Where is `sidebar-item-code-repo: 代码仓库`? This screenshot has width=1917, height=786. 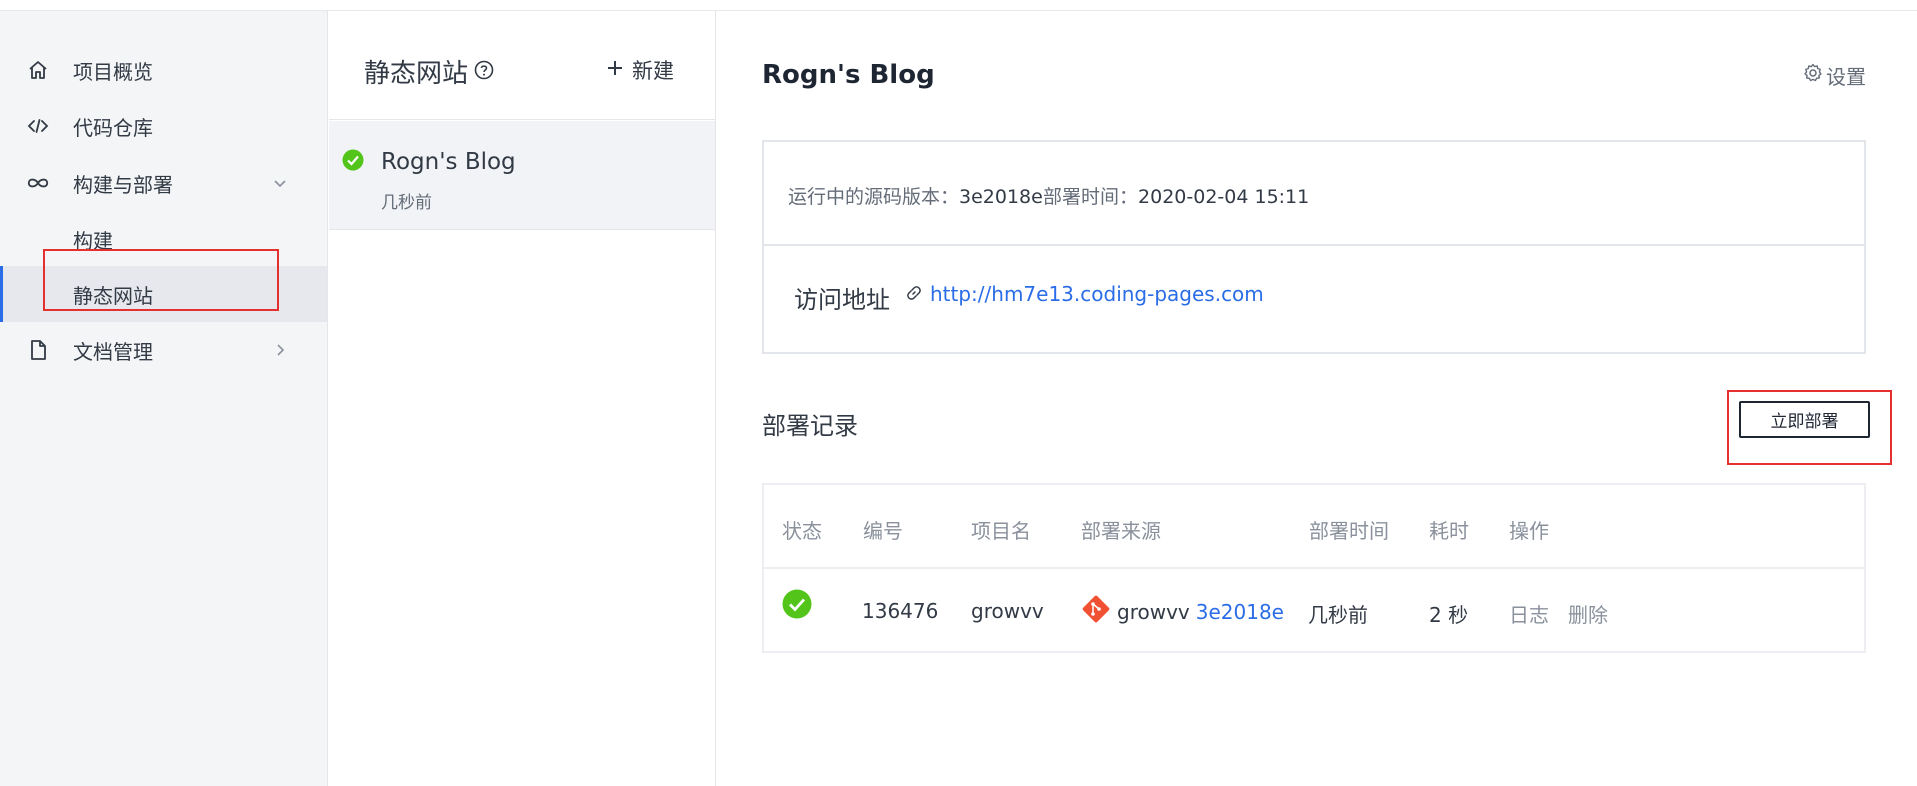
sidebar-item-code-repo: 代码仓库 is located at coordinates (163, 126).